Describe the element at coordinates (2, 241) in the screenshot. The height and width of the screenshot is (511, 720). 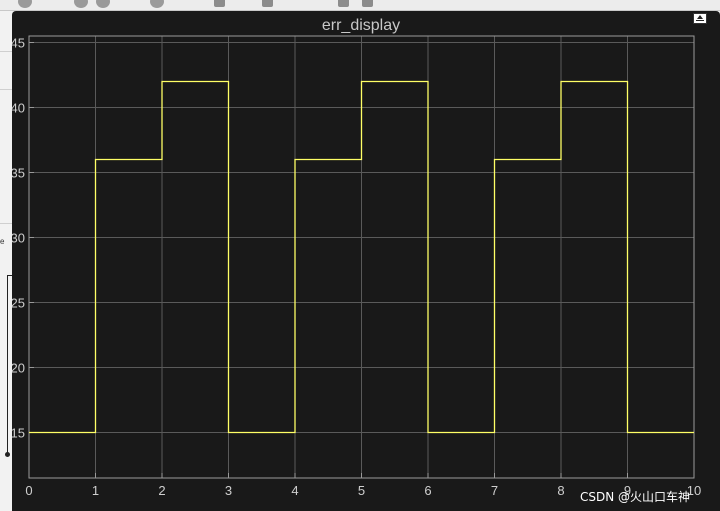
I see `block-port-label: e` at that location.